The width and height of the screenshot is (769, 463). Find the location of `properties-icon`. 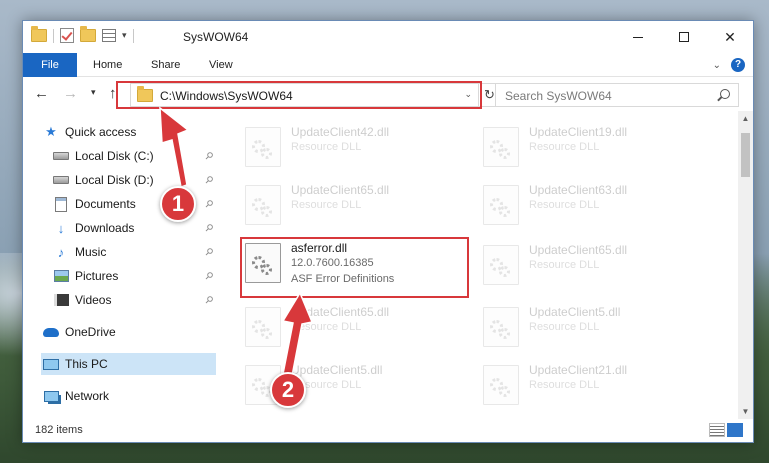

properties-icon is located at coordinates (109, 35).